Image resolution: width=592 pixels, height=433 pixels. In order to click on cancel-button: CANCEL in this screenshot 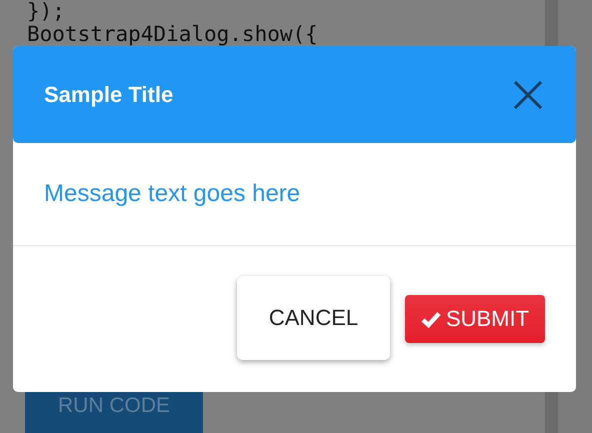, I will do `click(313, 318)`.